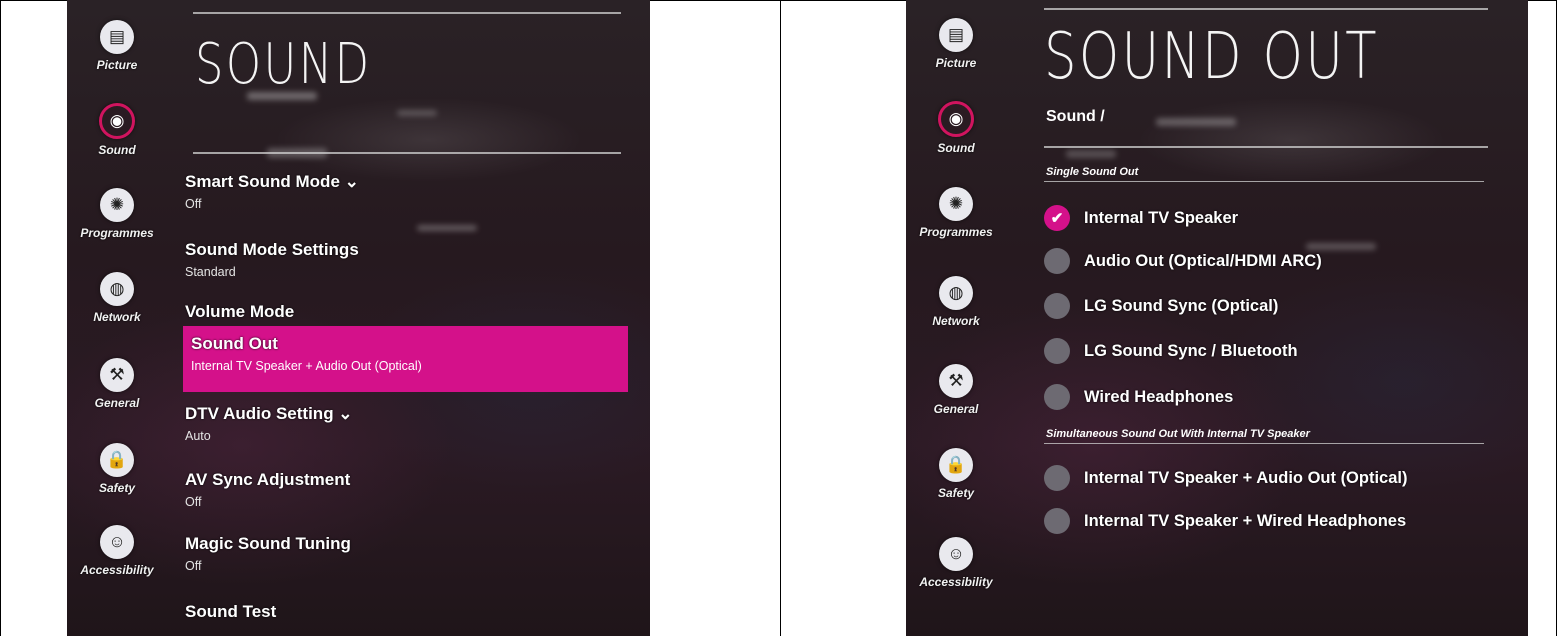 The height and width of the screenshot is (636, 1560). What do you see at coordinates (268, 479) in the screenshot?
I see `menu-item-title: AV Sync Adjustment` at bounding box center [268, 479].